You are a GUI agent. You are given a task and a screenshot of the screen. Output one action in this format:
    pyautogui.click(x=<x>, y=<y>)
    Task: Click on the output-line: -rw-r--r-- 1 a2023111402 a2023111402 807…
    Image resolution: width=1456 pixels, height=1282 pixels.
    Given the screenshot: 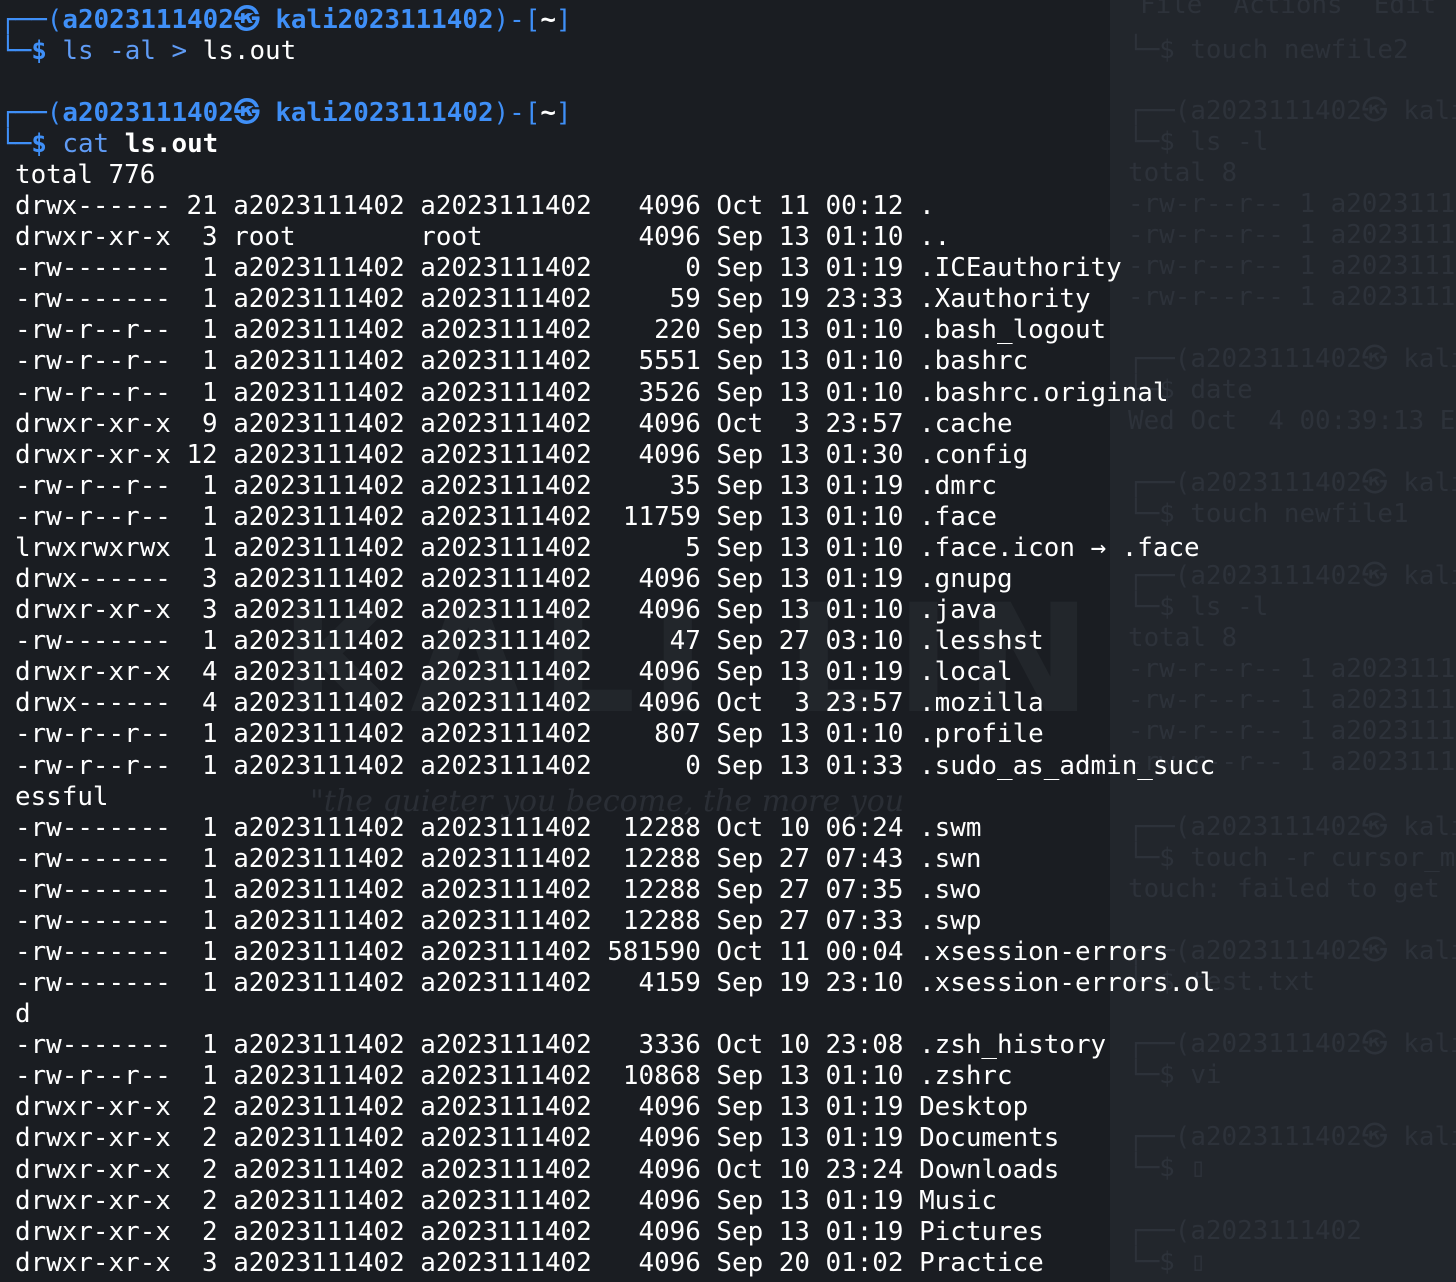 What is the action you would take?
    pyautogui.click(x=529, y=734)
    